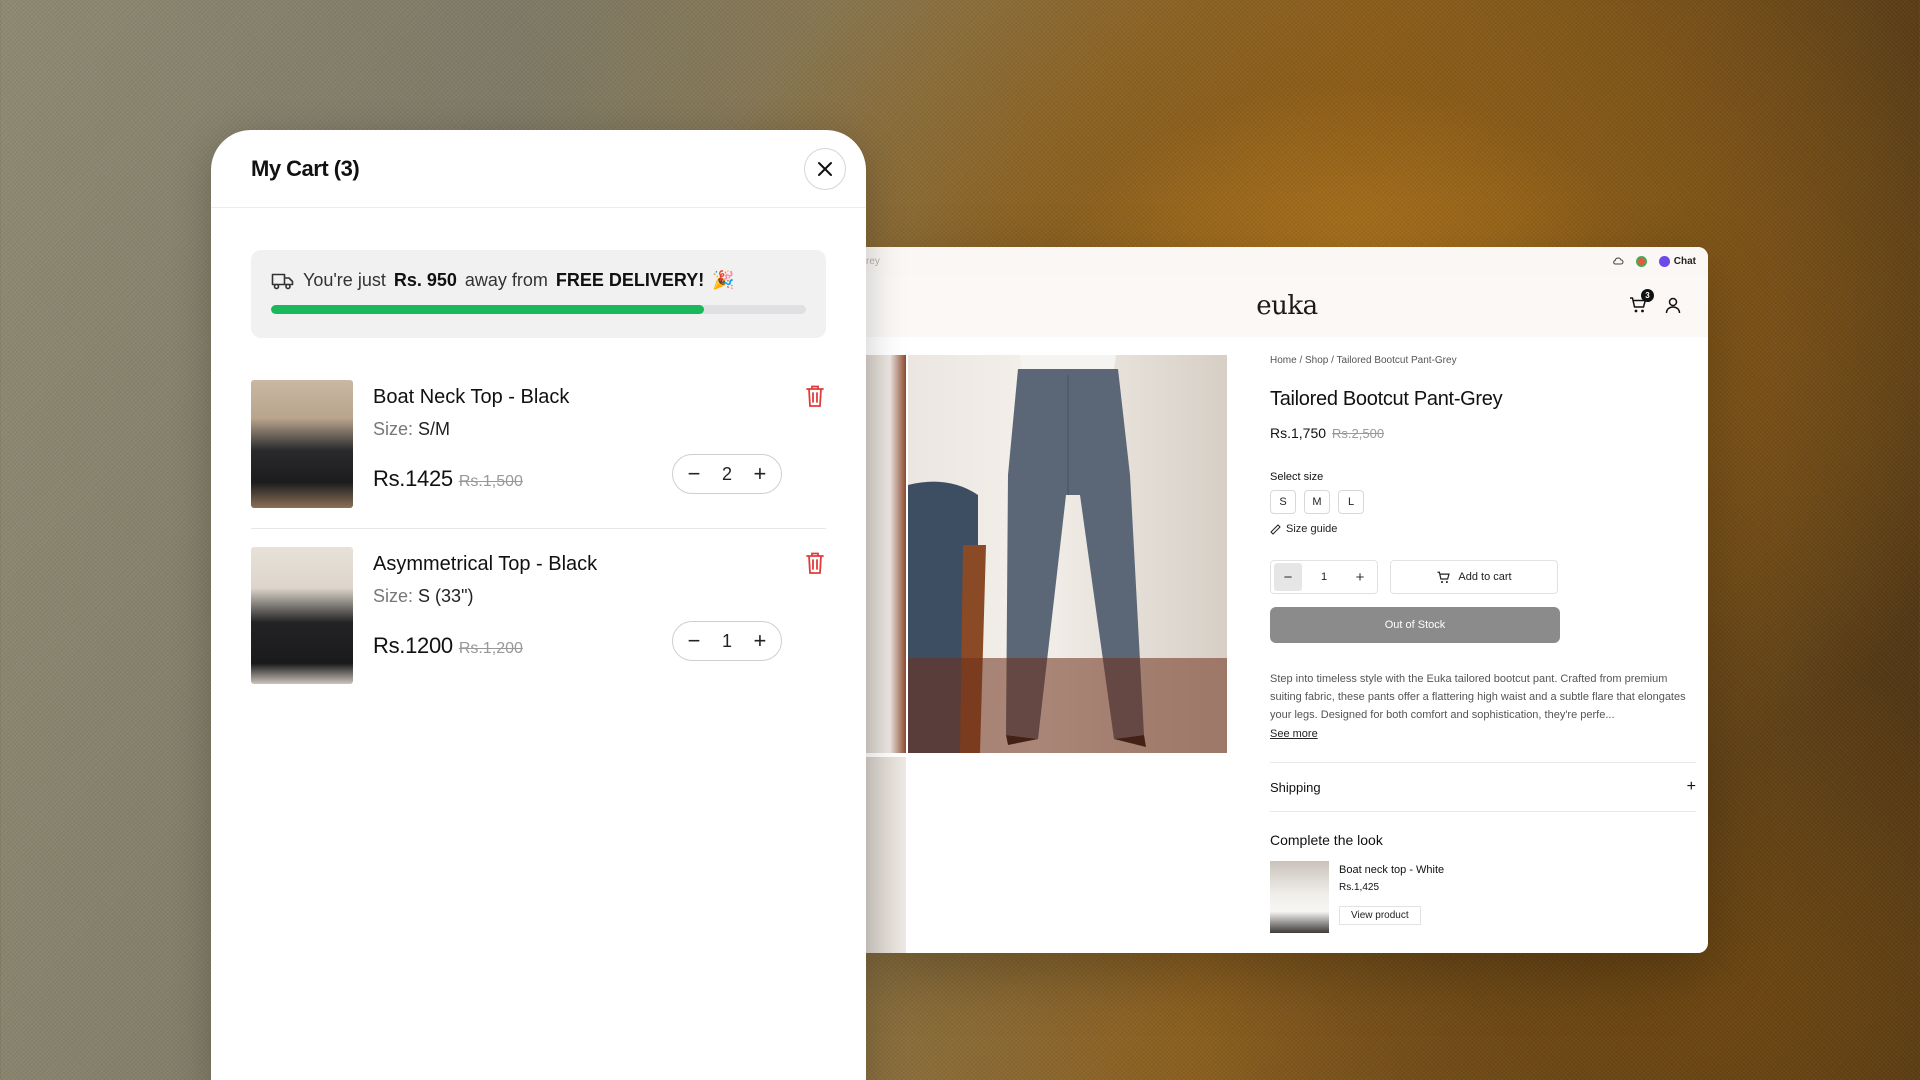  Describe the element at coordinates (1295, 787) in the screenshot. I see `shipping-label: Shipping` at that location.